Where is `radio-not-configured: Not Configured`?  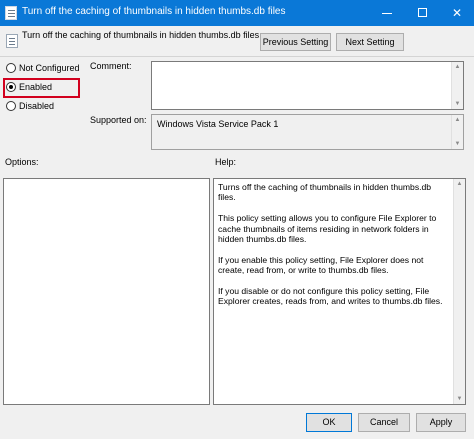 radio-not-configured: Not Configured is located at coordinates (43, 69).